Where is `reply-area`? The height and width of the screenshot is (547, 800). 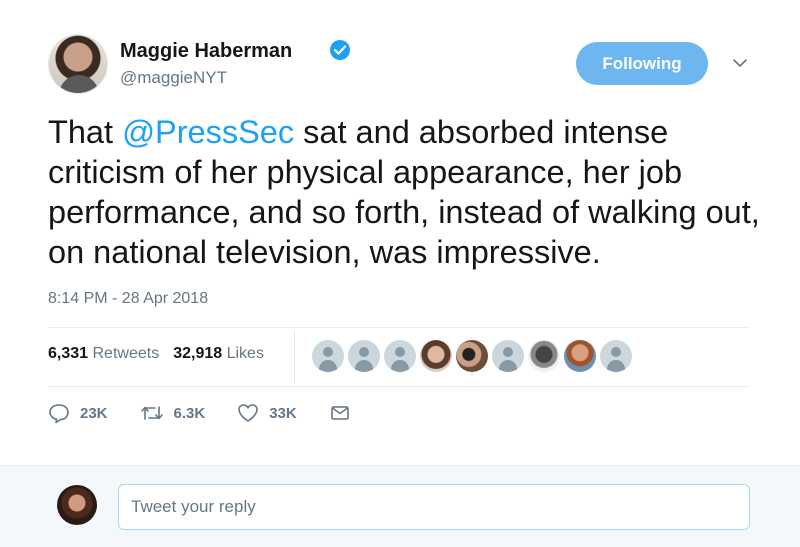 reply-area is located at coordinates (400, 506).